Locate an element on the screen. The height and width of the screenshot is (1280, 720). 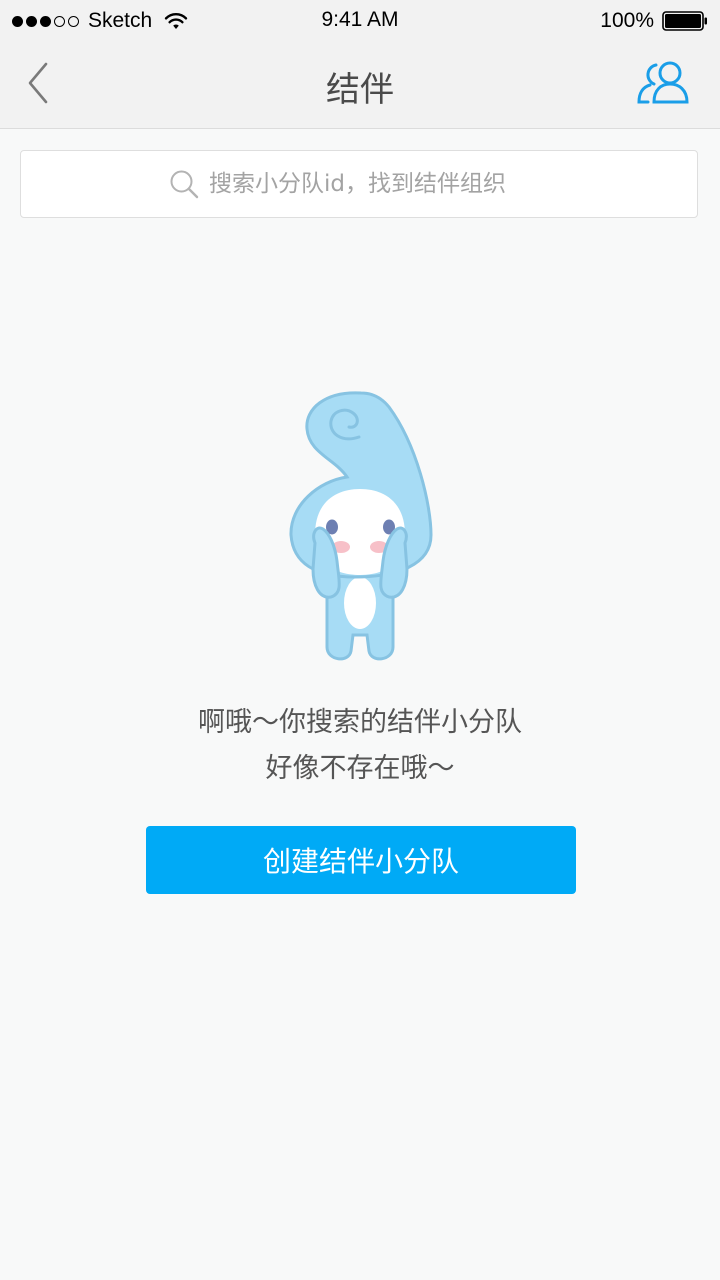
battery-percentage: 100% is located at coordinates (627, 20).